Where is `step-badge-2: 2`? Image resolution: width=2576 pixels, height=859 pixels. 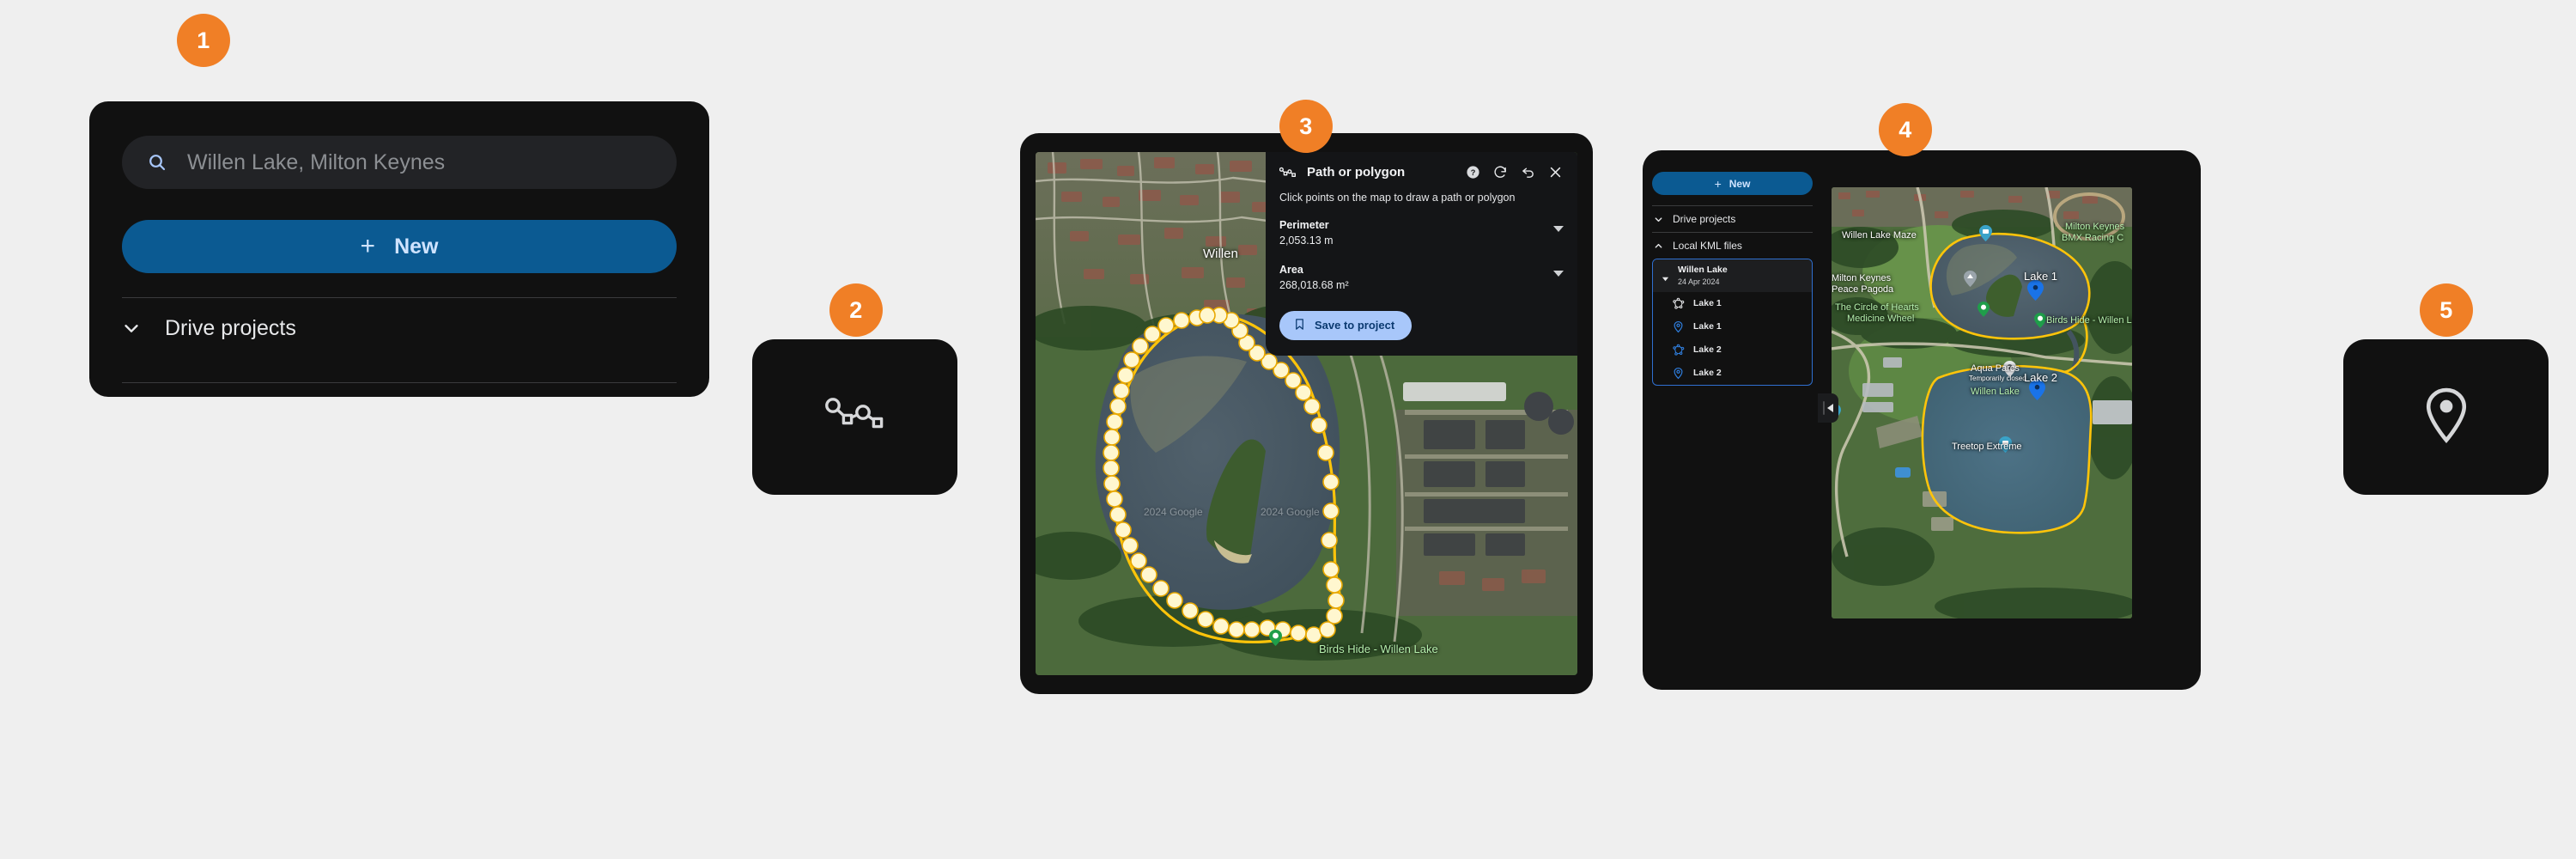
step-badge-2: 2 is located at coordinates (856, 310).